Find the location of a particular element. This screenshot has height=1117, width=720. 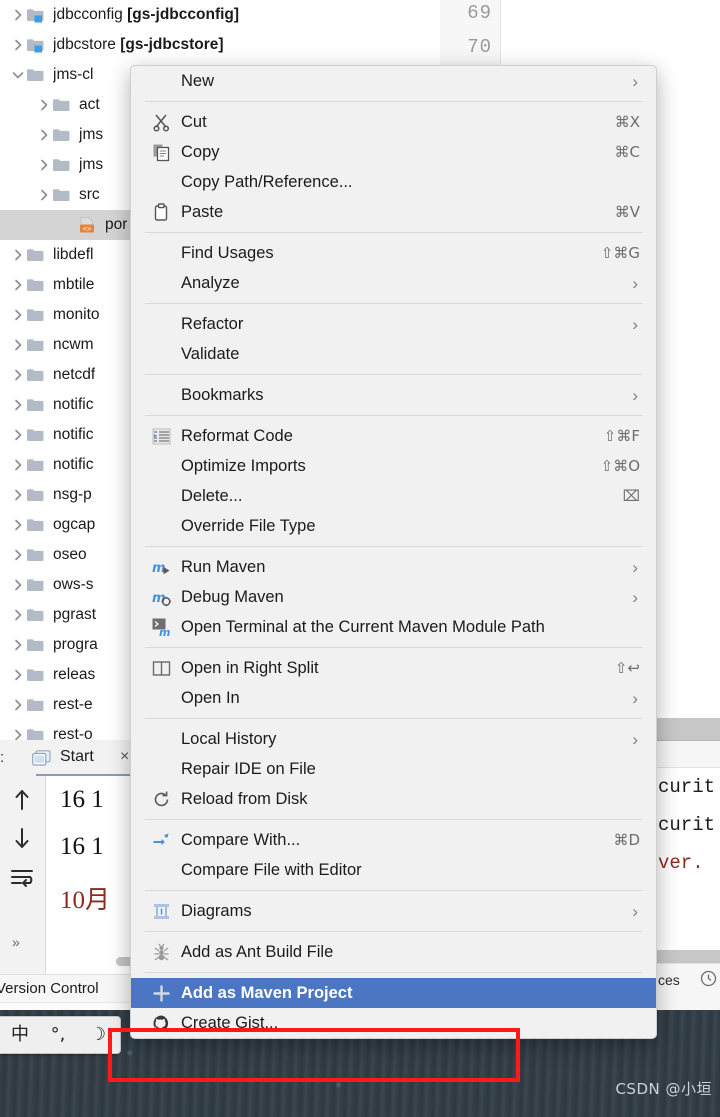

menu-item-open-in: Open In › is located at coordinates (393, 698).